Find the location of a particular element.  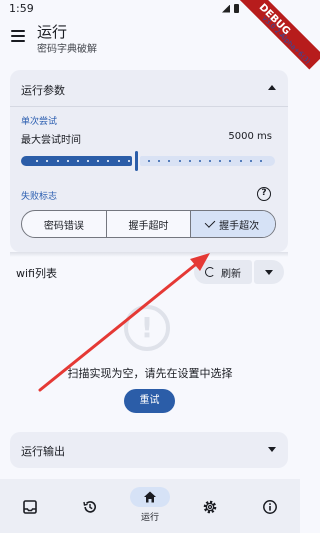

card-fade is located at coordinates (149, 254).